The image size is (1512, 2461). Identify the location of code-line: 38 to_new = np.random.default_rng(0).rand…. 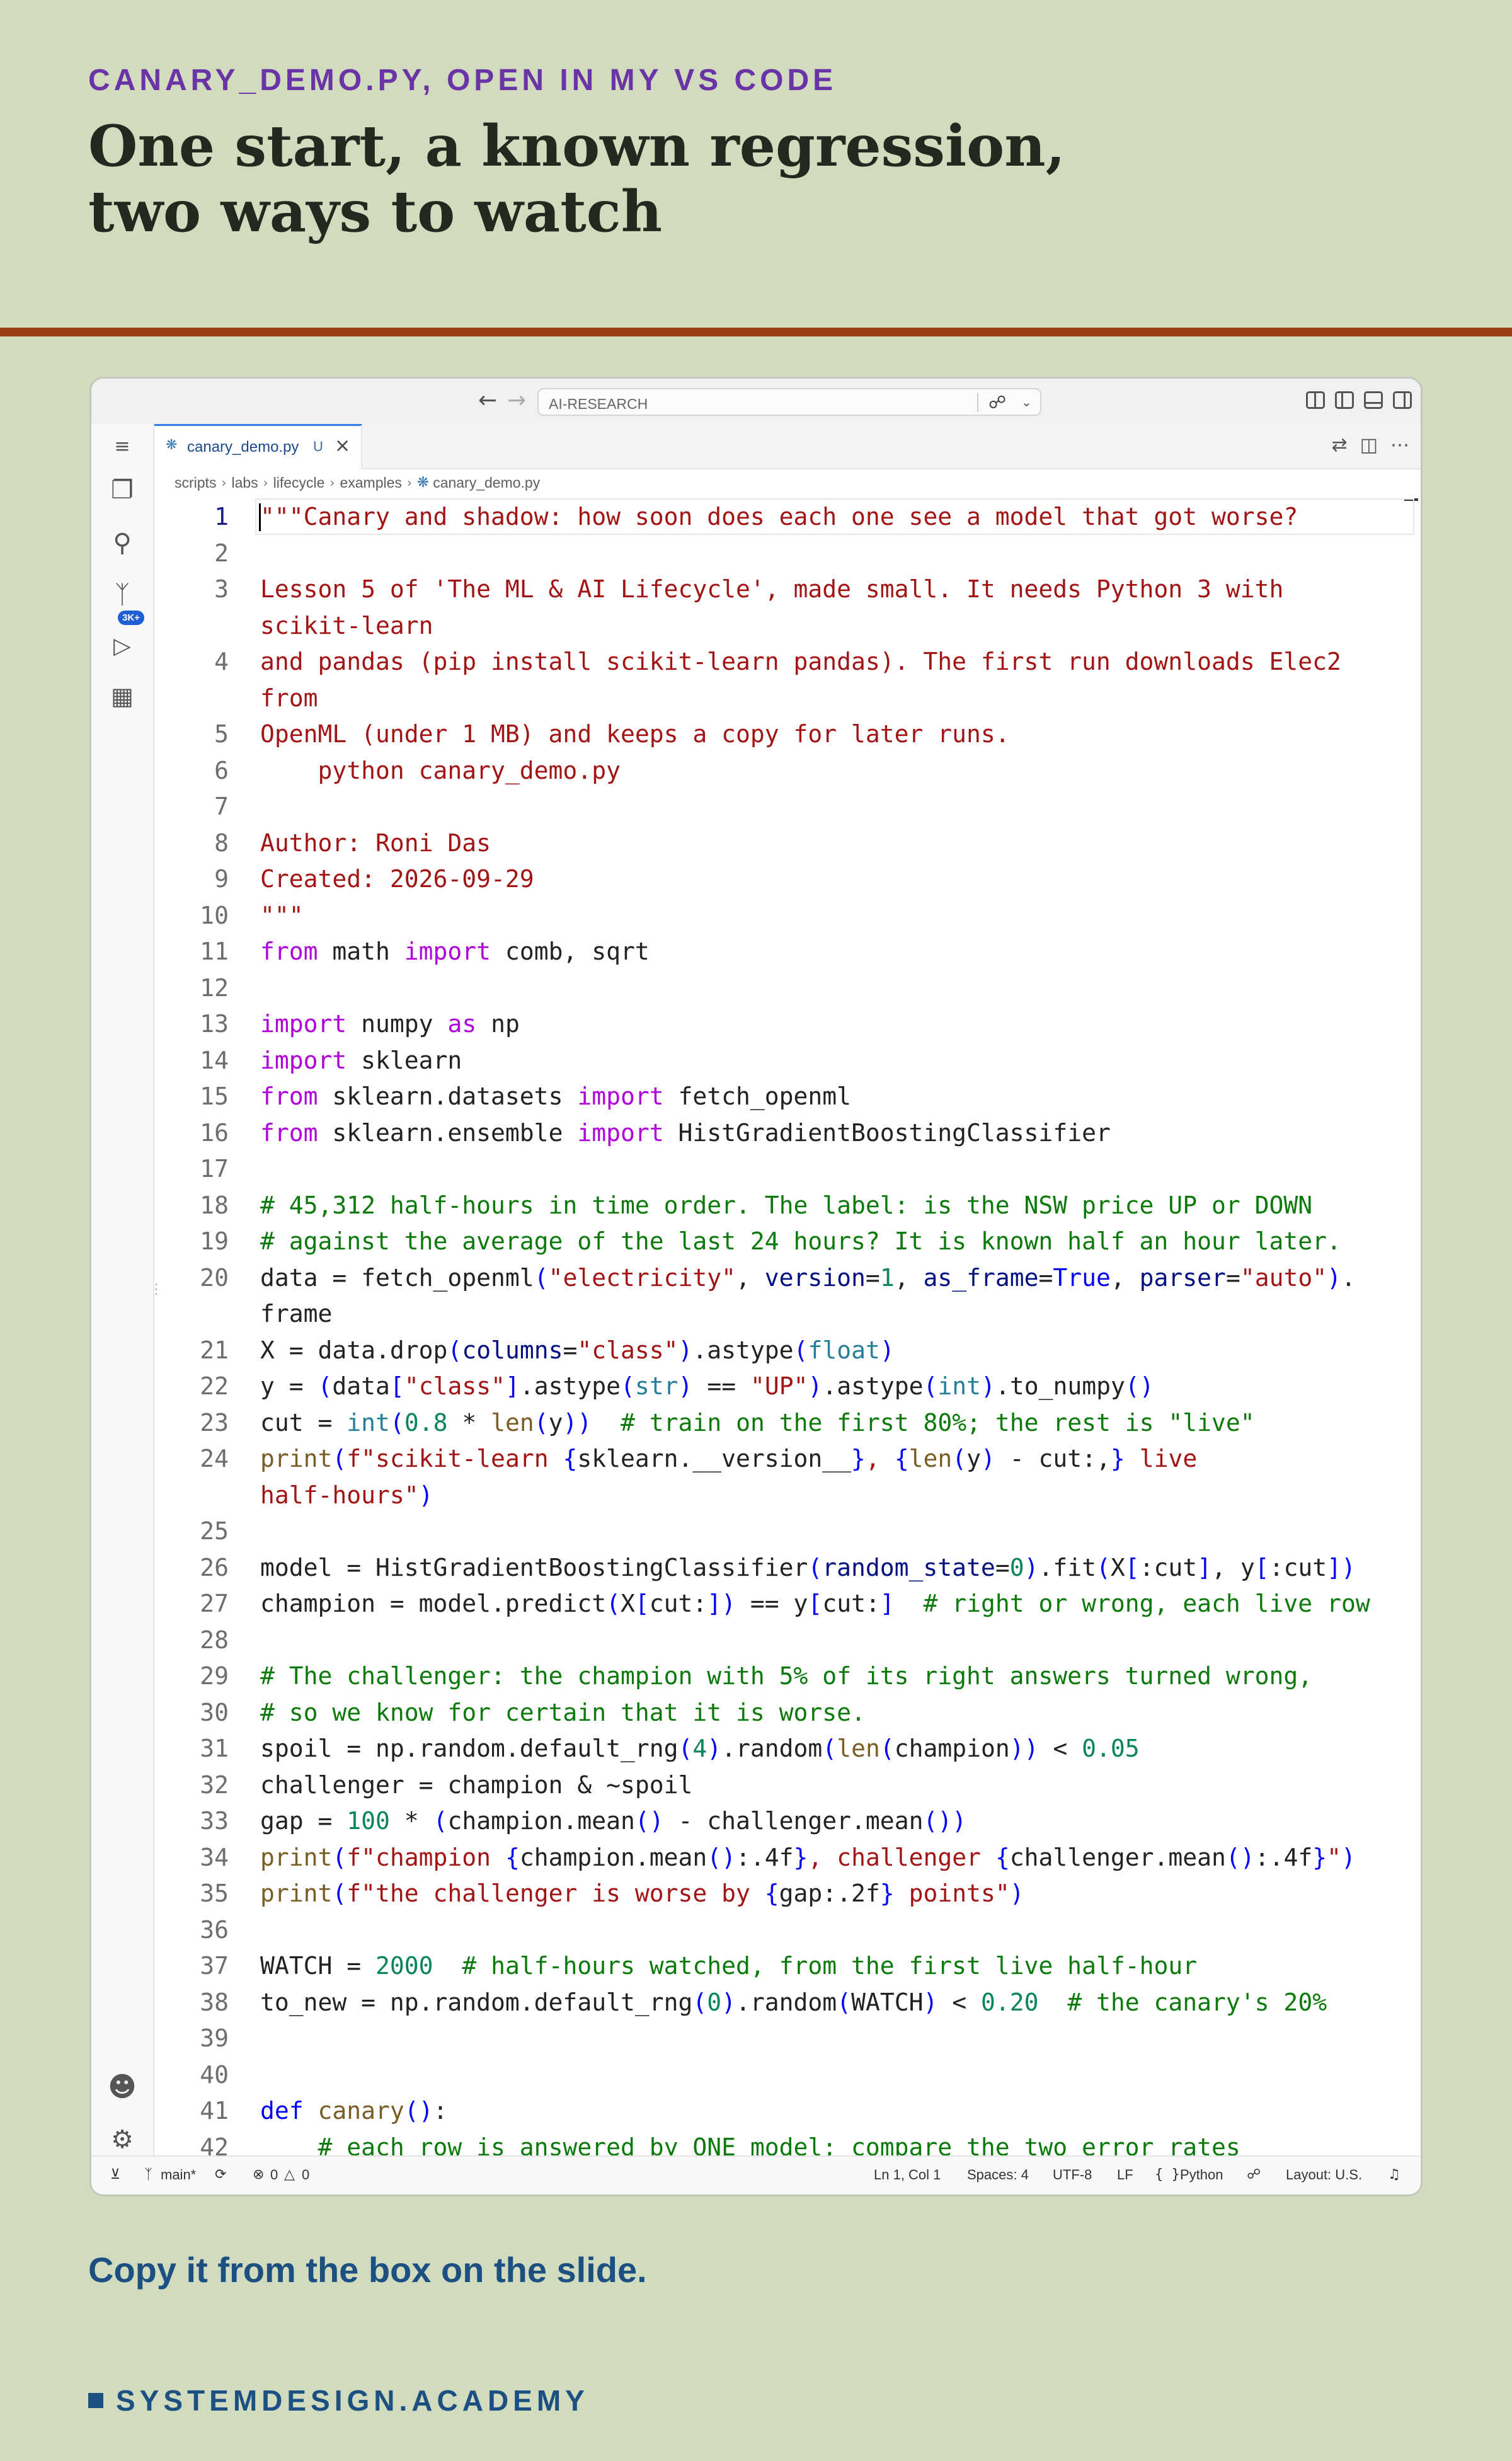
(787, 2003).